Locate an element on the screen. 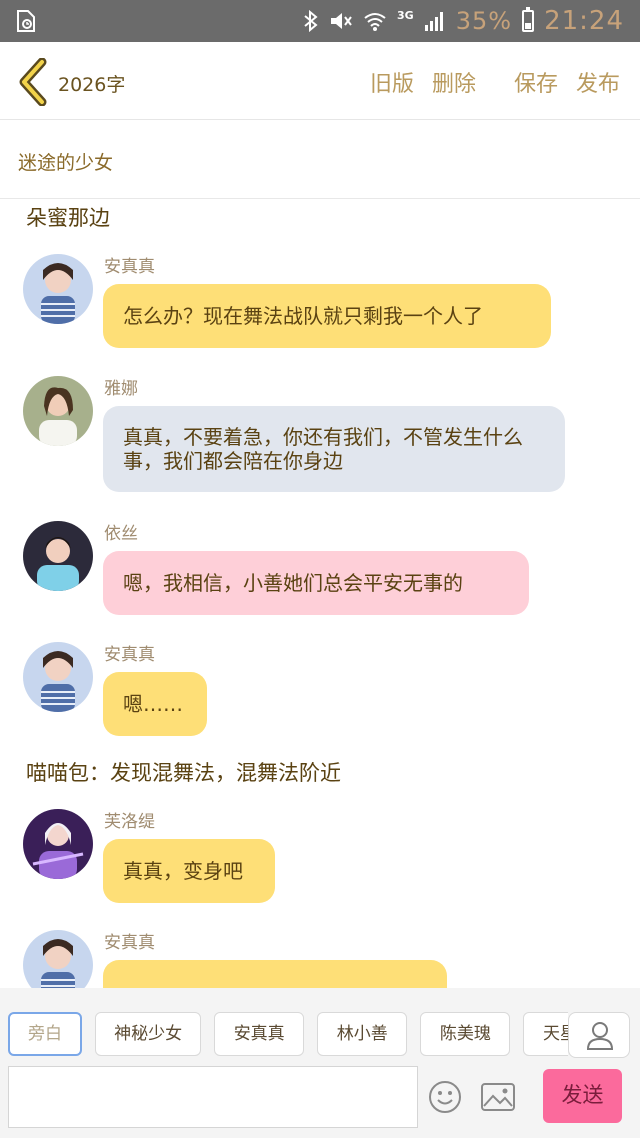  battery-level-fill is located at coordinates (528, 25).